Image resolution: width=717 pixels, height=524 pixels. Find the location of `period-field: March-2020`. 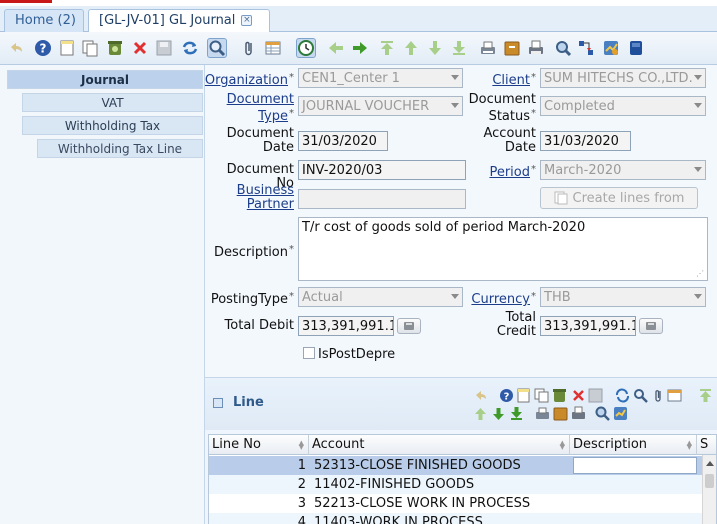

period-field: March-2020 is located at coordinates (623, 170).